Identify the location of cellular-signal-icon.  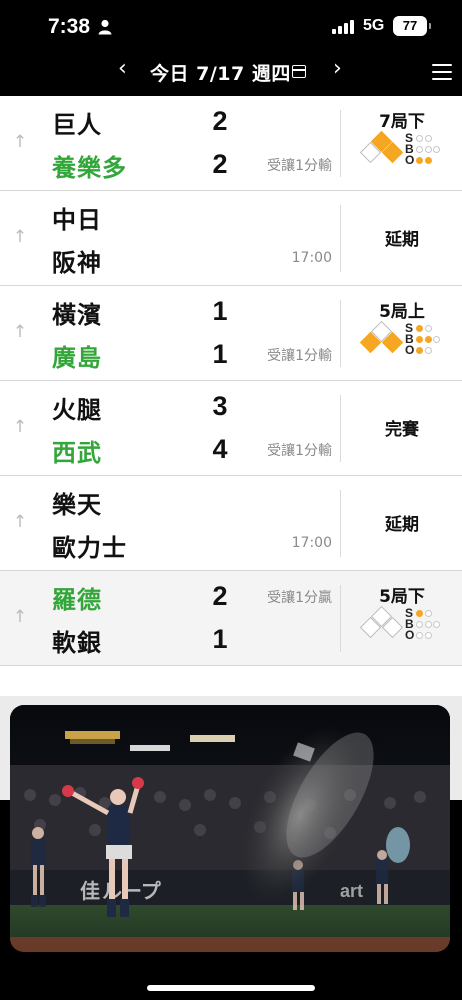
(343, 27).